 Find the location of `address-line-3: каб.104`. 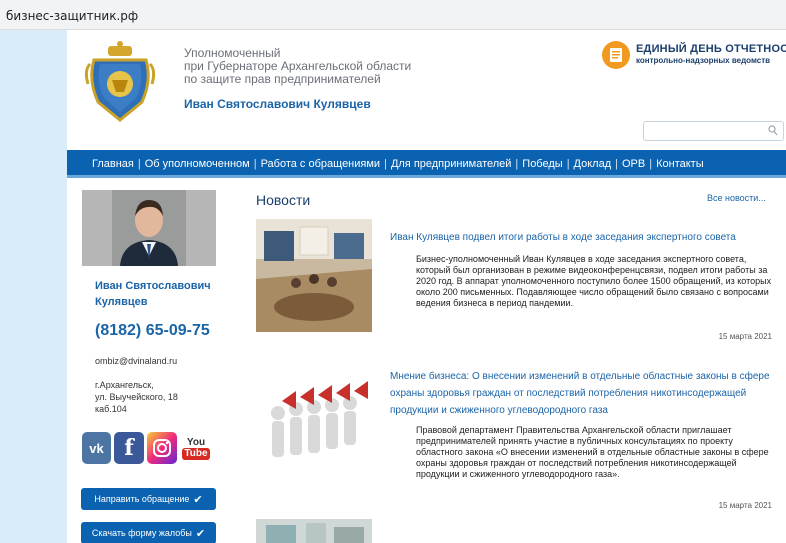

address-line-3: каб.104 is located at coordinates (111, 409).